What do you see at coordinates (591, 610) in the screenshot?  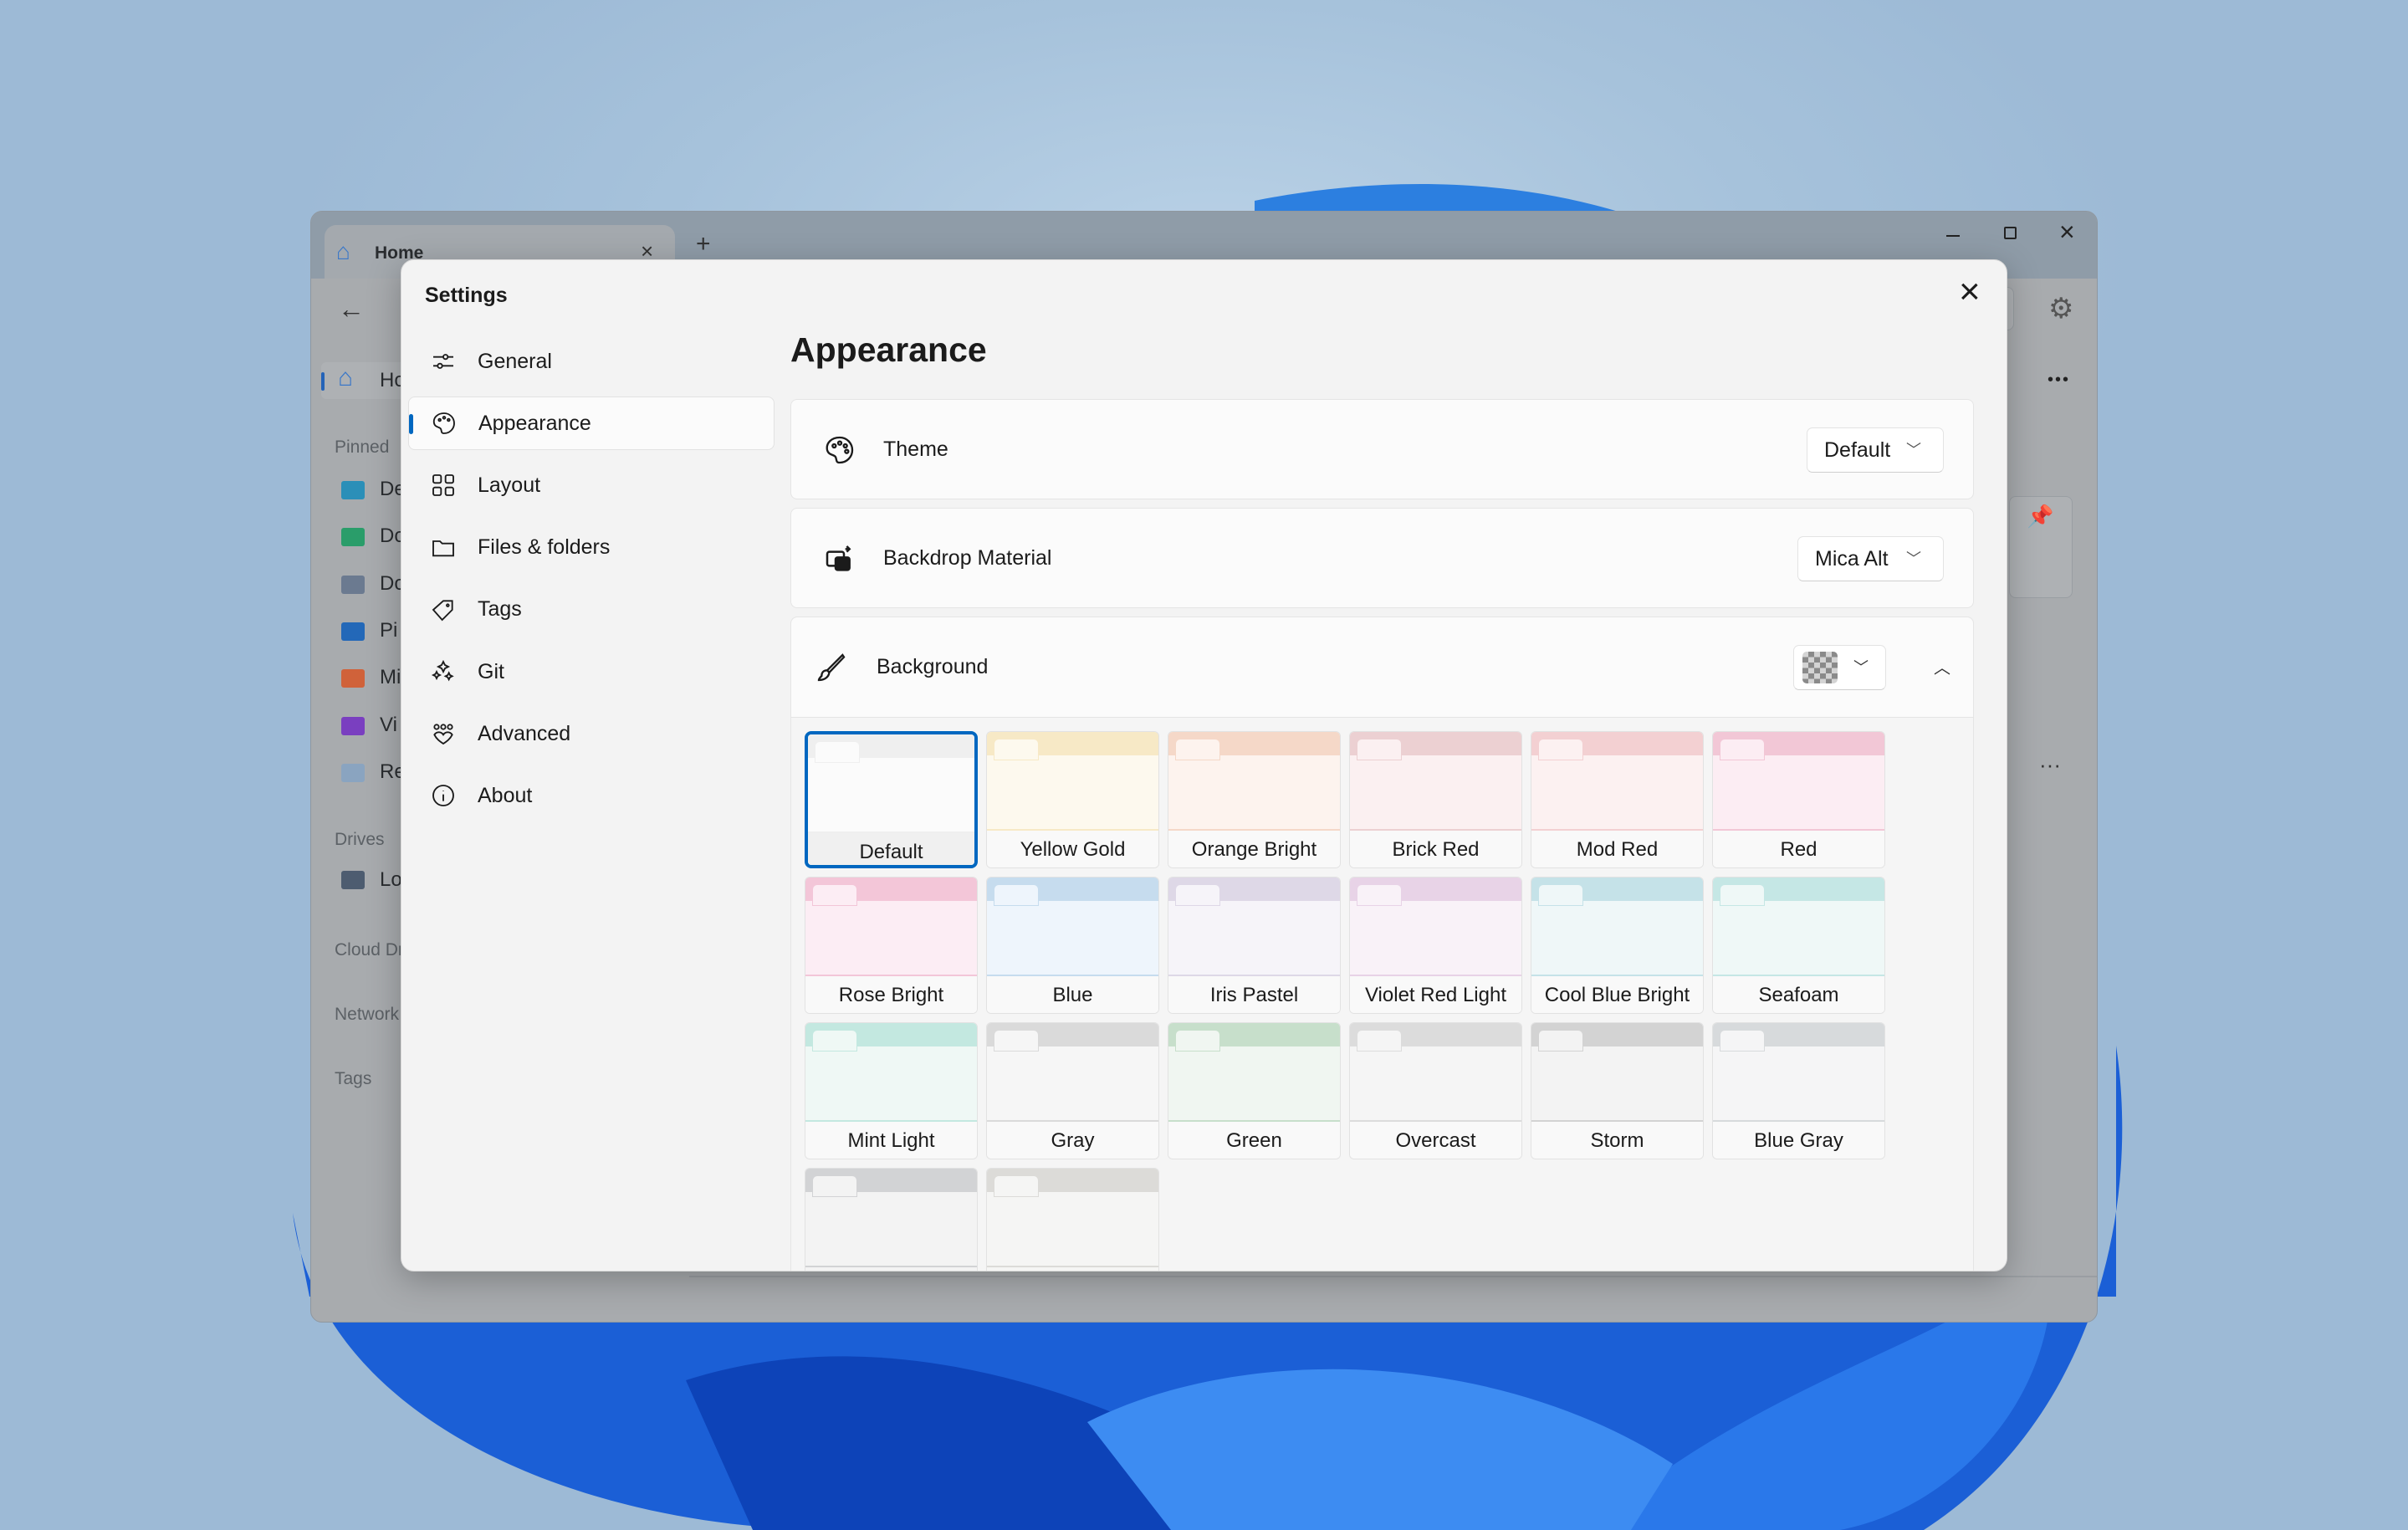 I see `nav-item-tags: Tags` at bounding box center [591, 610].